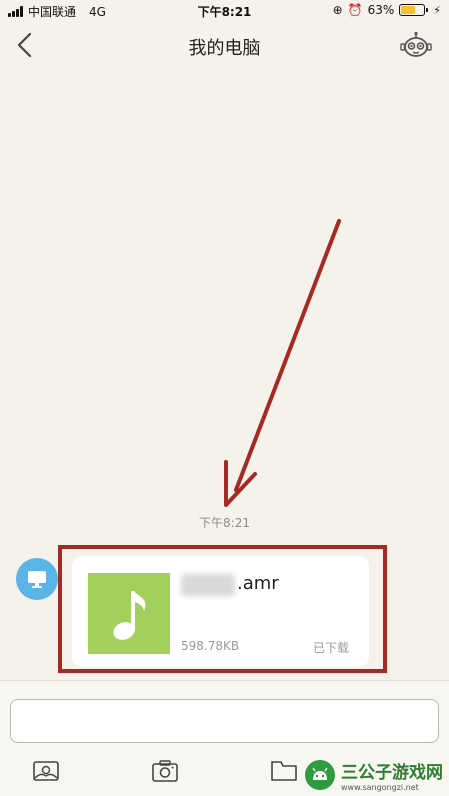 The height and width of the screenshot is (796, 449). What do you see at coordinates (224, 11) in the screenshot?
I see `status-bar: 中国联通 4G 下午8:21 ⊕ ⏰ 63% ⚡` at bounding box center [224, 11].